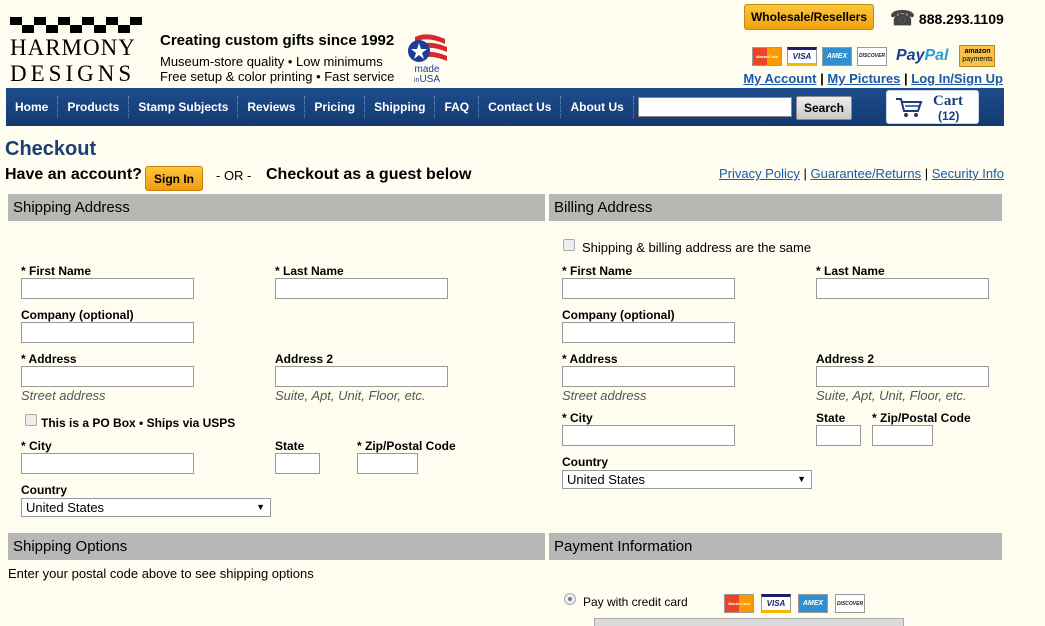 The image size is (1045, 626). I want to click on amazon-text: amazon, so click(977, 51).